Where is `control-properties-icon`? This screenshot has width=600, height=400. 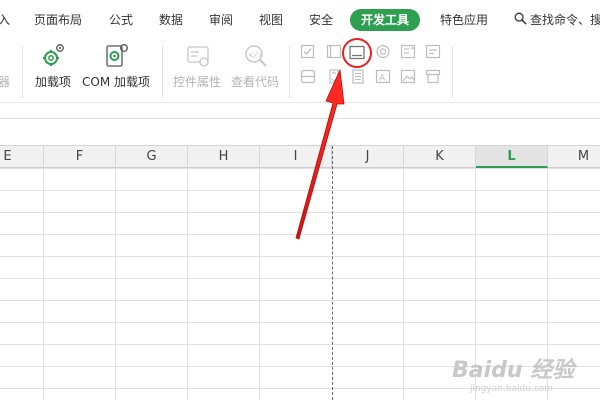
control-properties-icon is located at coordinates (198, 56).